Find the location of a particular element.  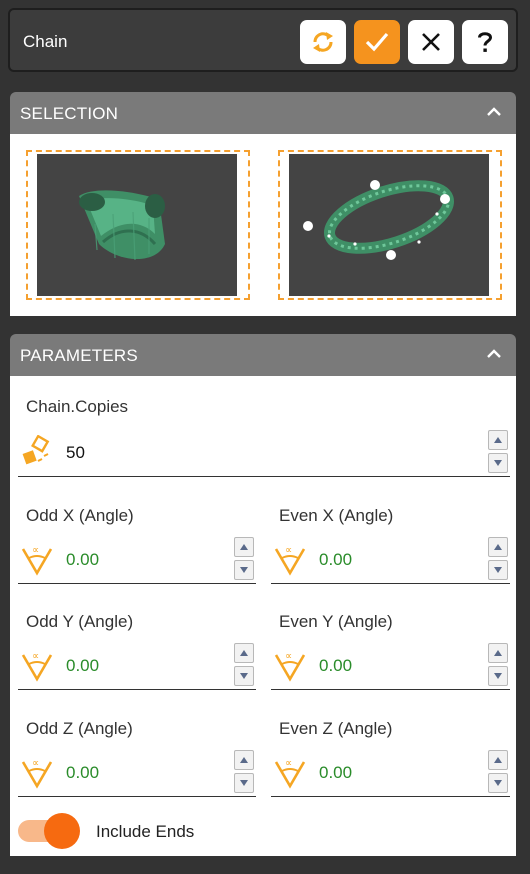

odd-y-field: ∝ 0.00 is located at coordinates (137, 665).